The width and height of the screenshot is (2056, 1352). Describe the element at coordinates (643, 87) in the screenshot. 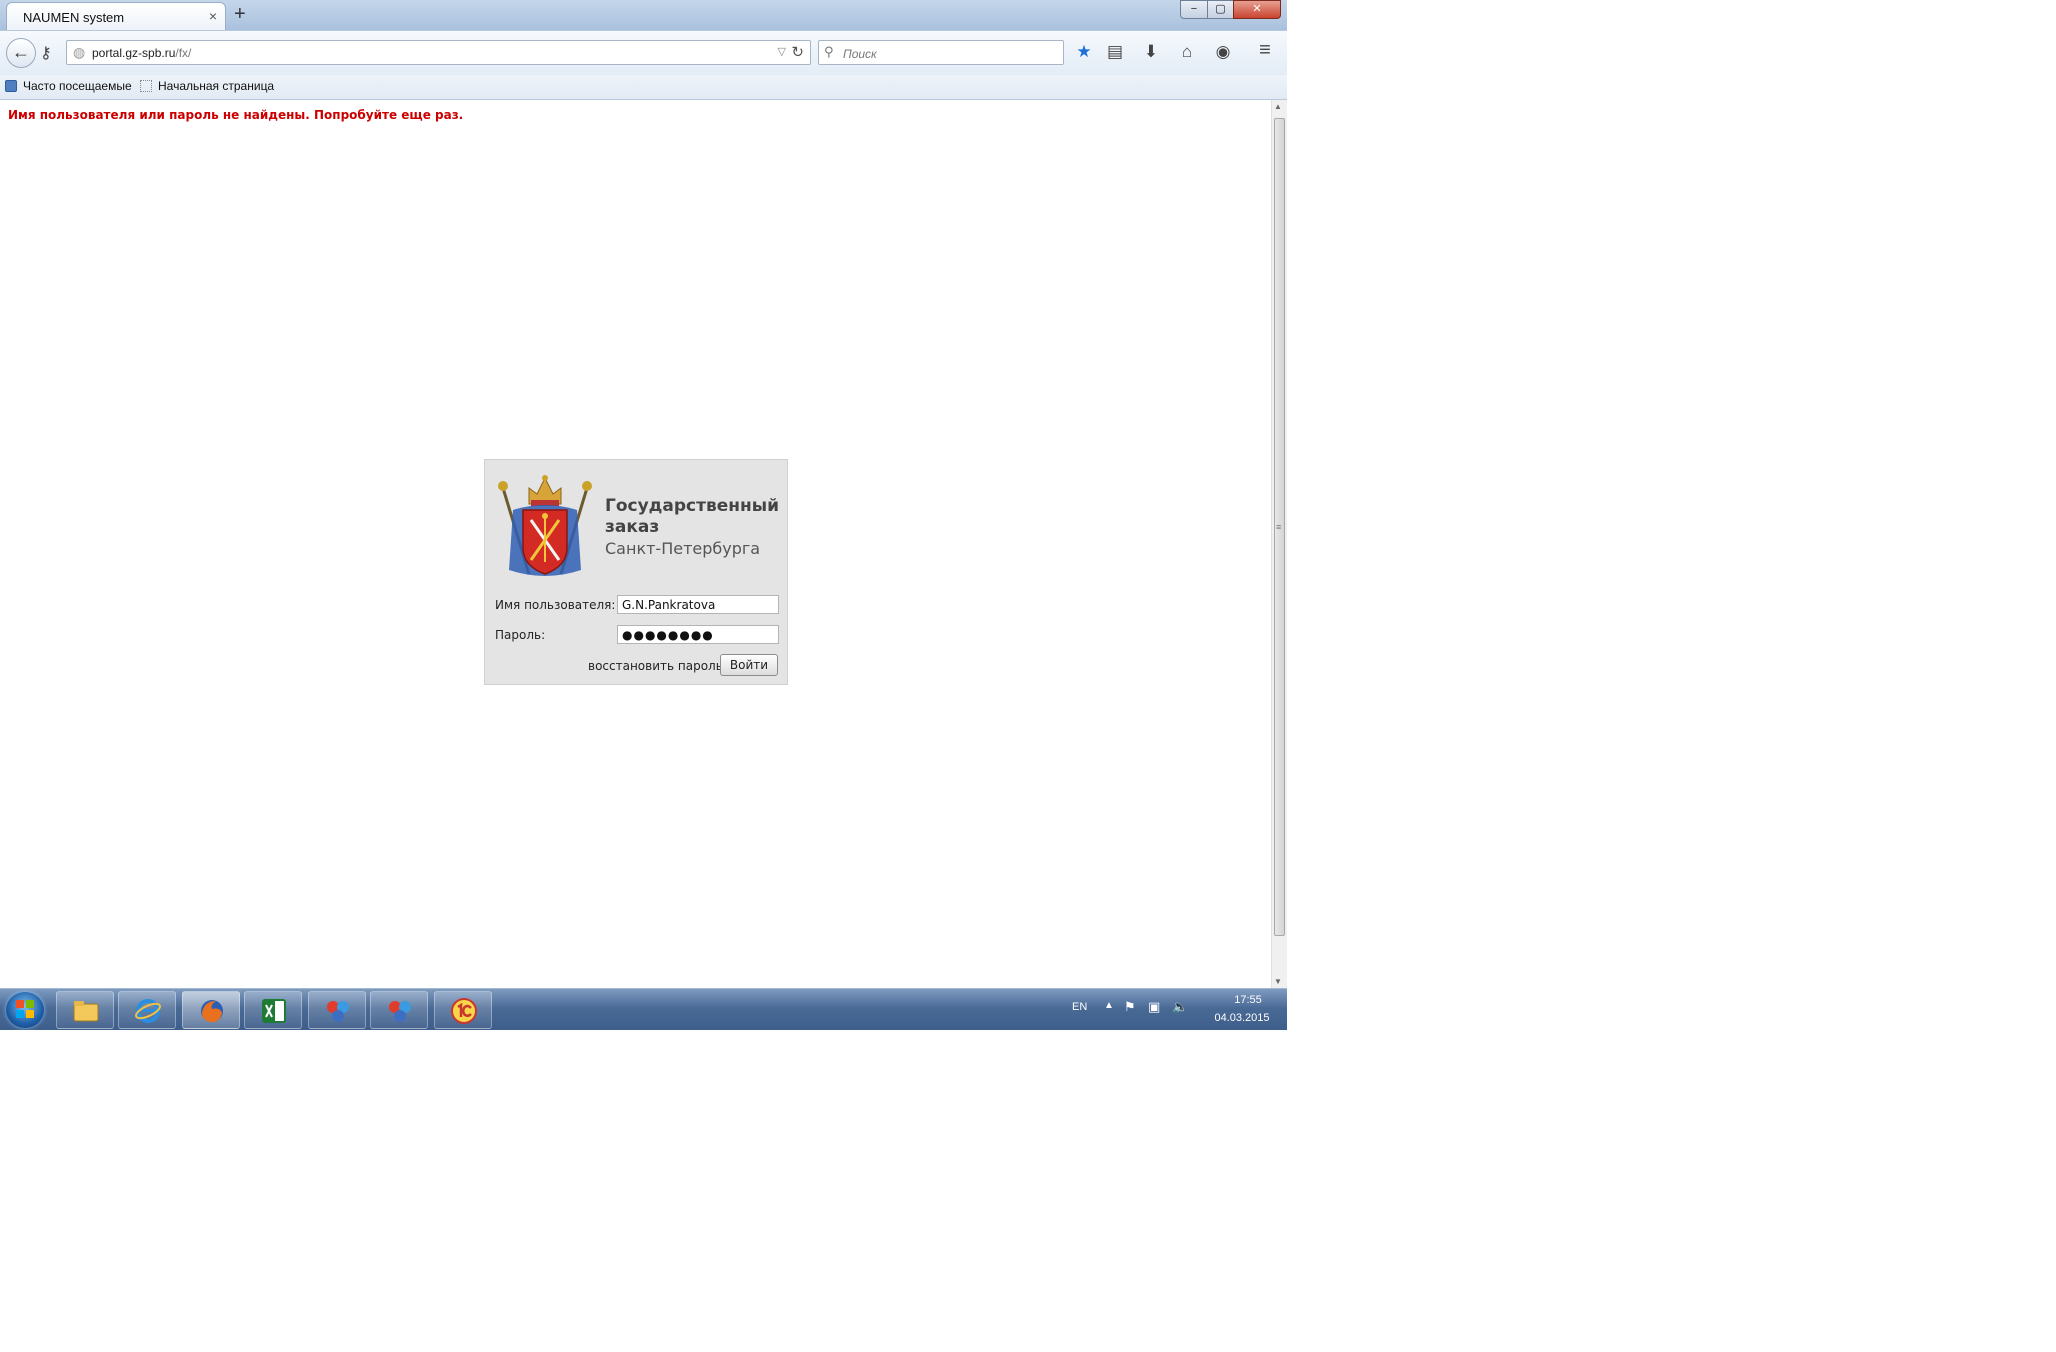

I see `bookmarks-toolbar: Часто посещаемые Начальная страница` at that location.